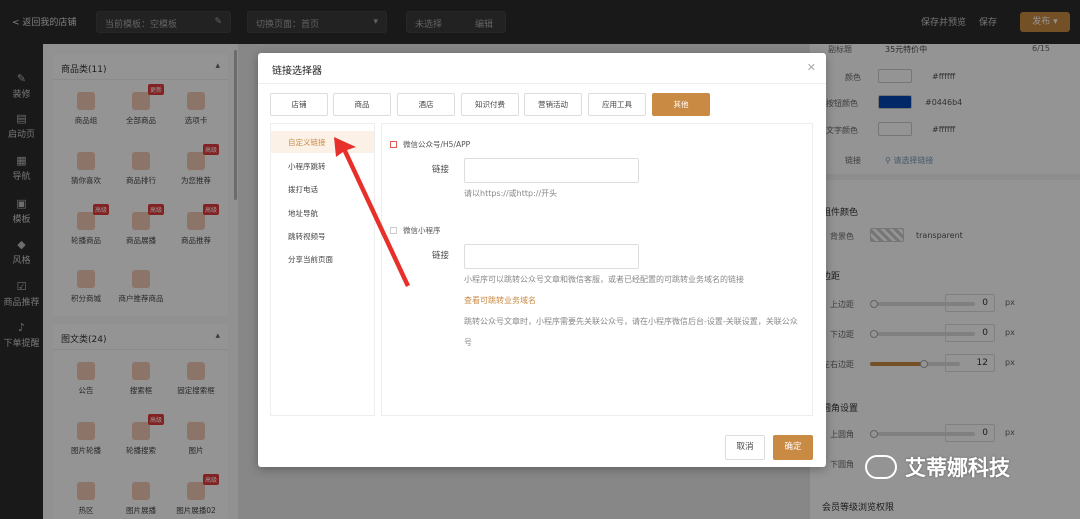 The height and width of the screenshot is (519, 1080). I want to click on confirm-button: 确定, so click(793, 447).